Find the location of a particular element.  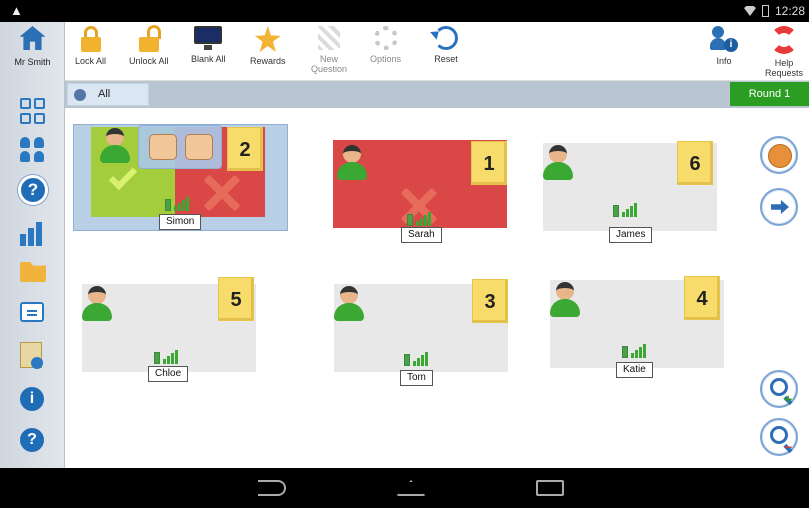

thumbs-down-icon is located at coordinates (199, 147).